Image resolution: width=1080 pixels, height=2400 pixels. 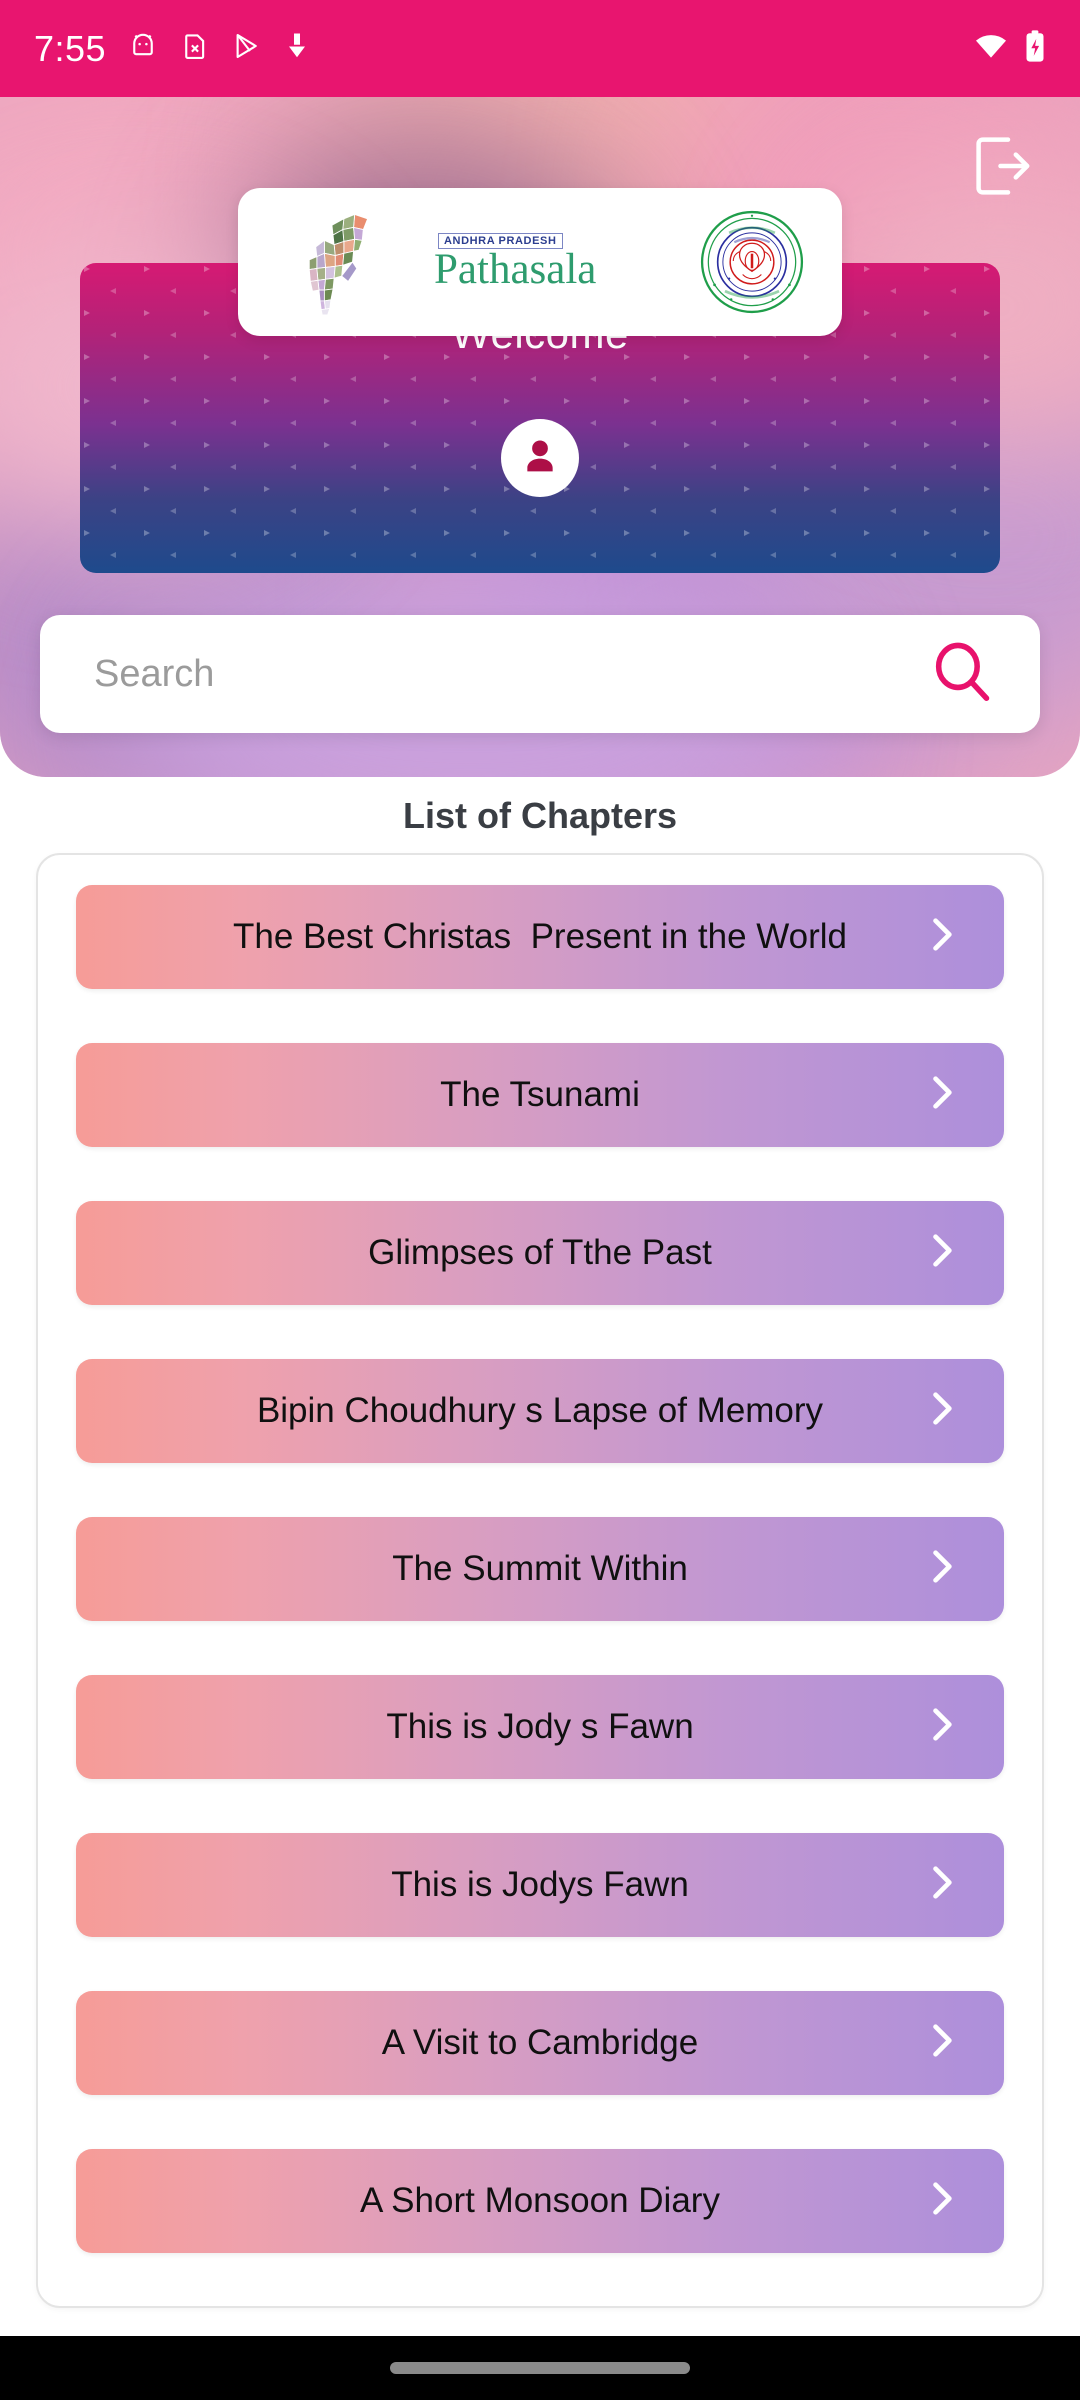 I want to click on page-title: List of Chapters, so click(x=540, y=815).